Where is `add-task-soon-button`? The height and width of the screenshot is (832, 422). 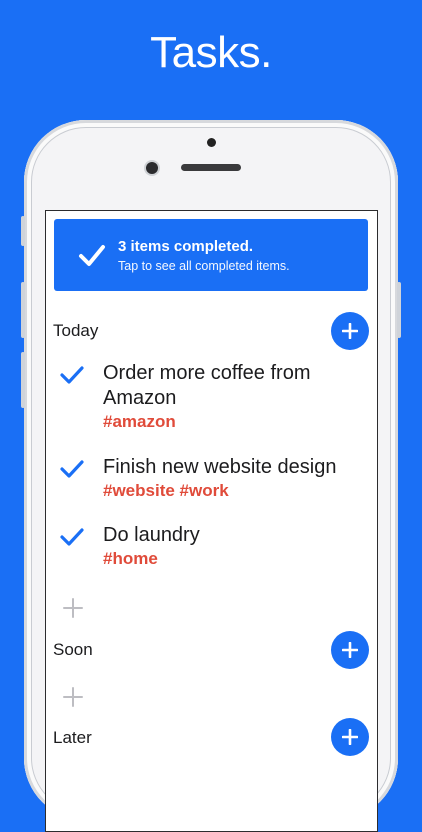
add-task-soon-button is located at coordinates (350, 650).